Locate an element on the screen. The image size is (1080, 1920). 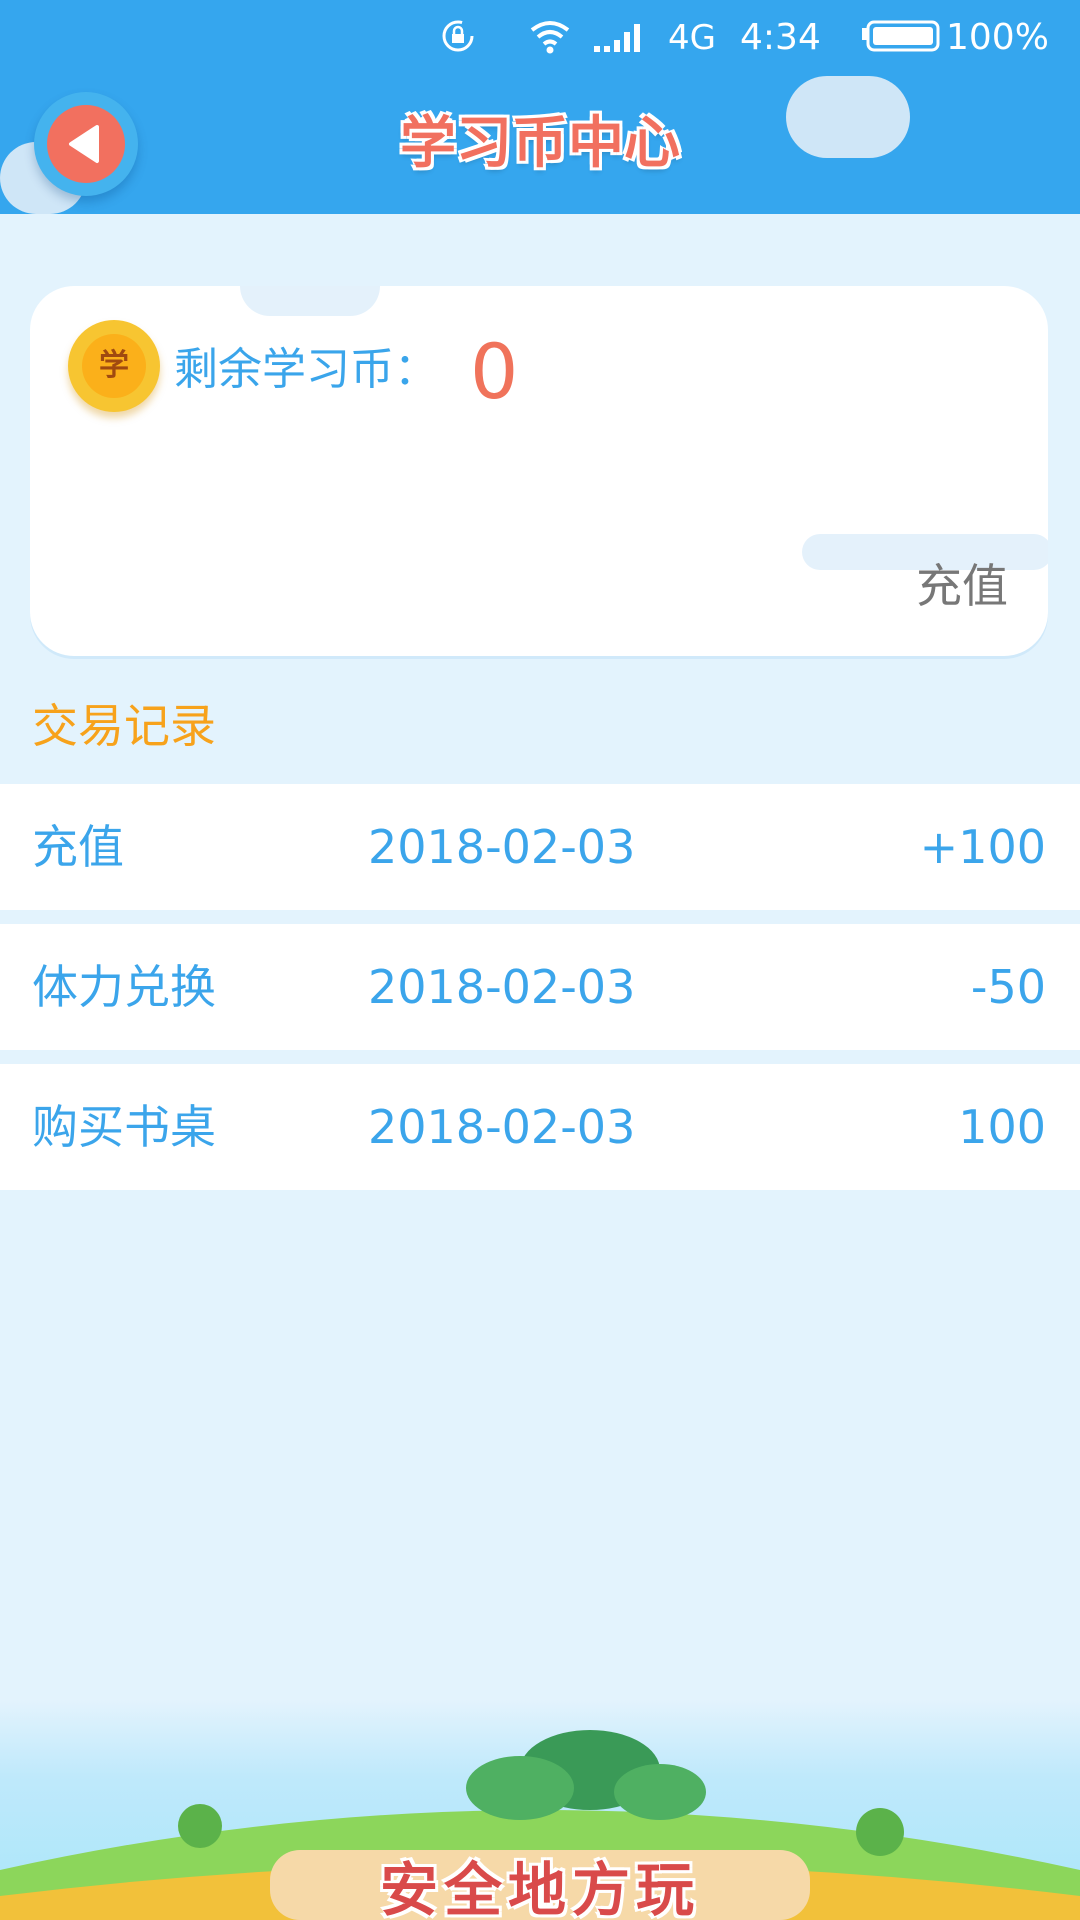
card-cloud-decoration is located at coordinates (310, 301).